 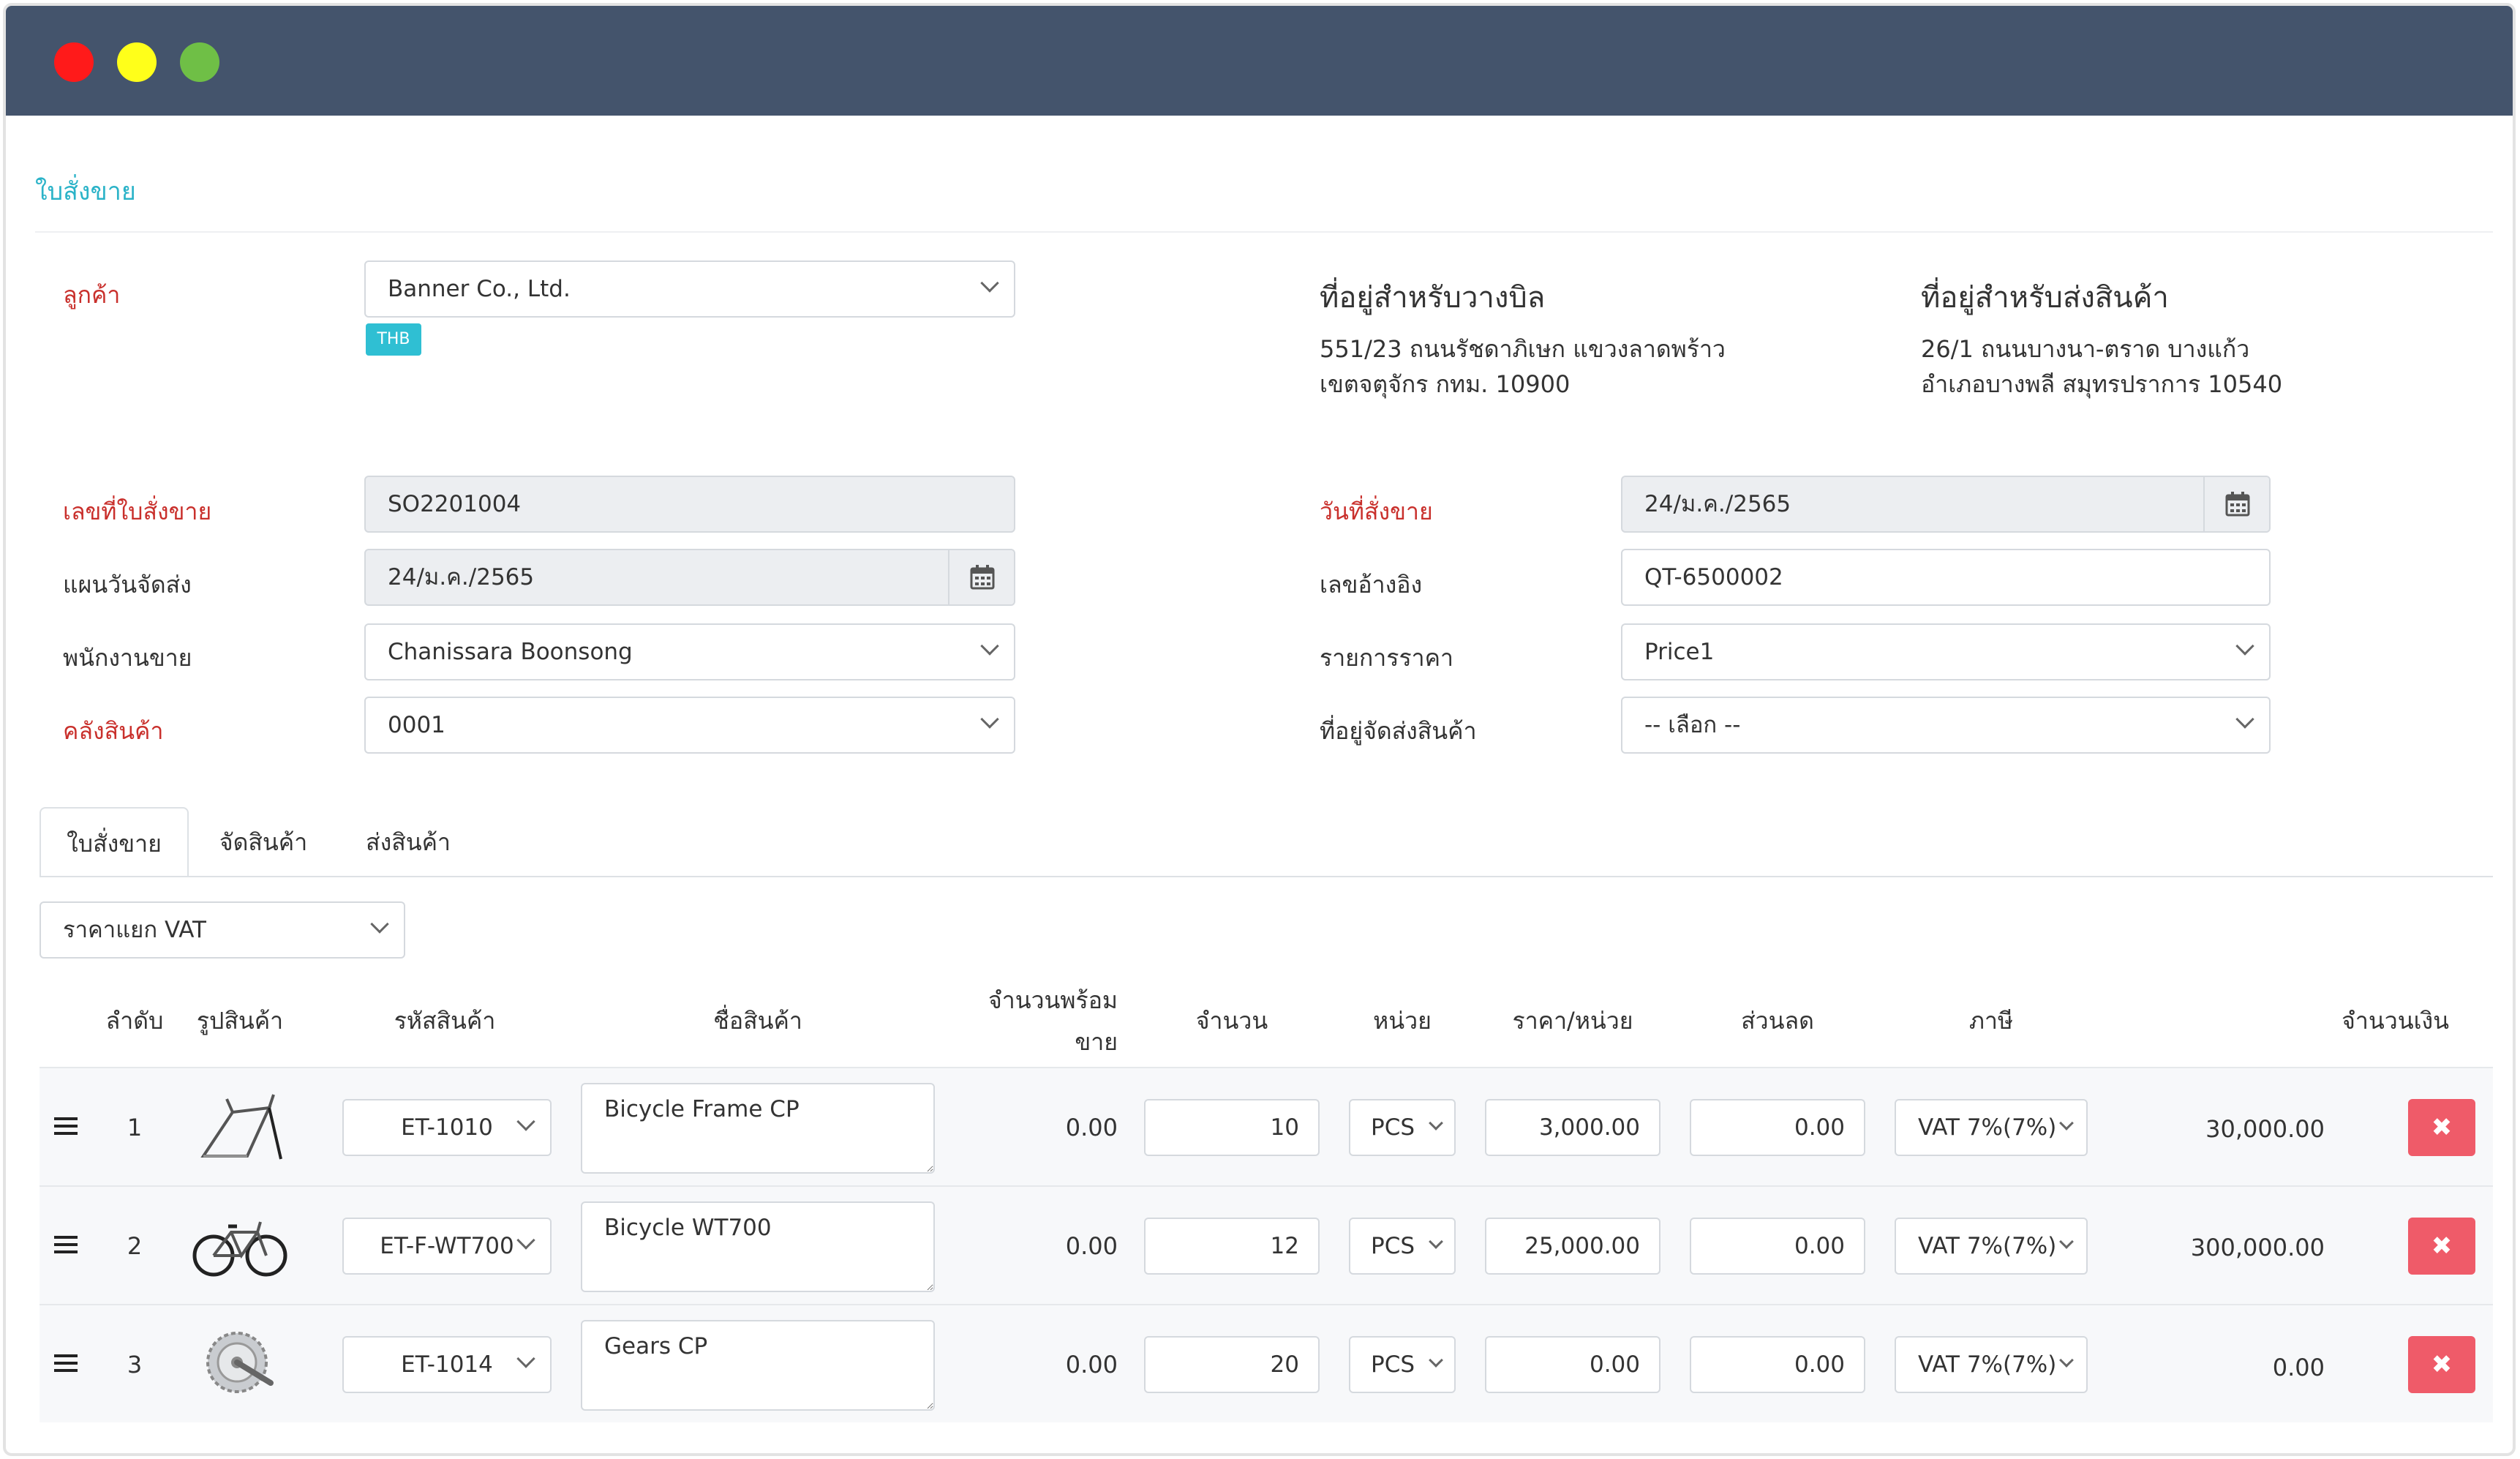 What do you see at coordinates (1573, 1246) in the screenshot?
I see `unit-price-input: 25,000.00` at bounding box center [1573, 1246].